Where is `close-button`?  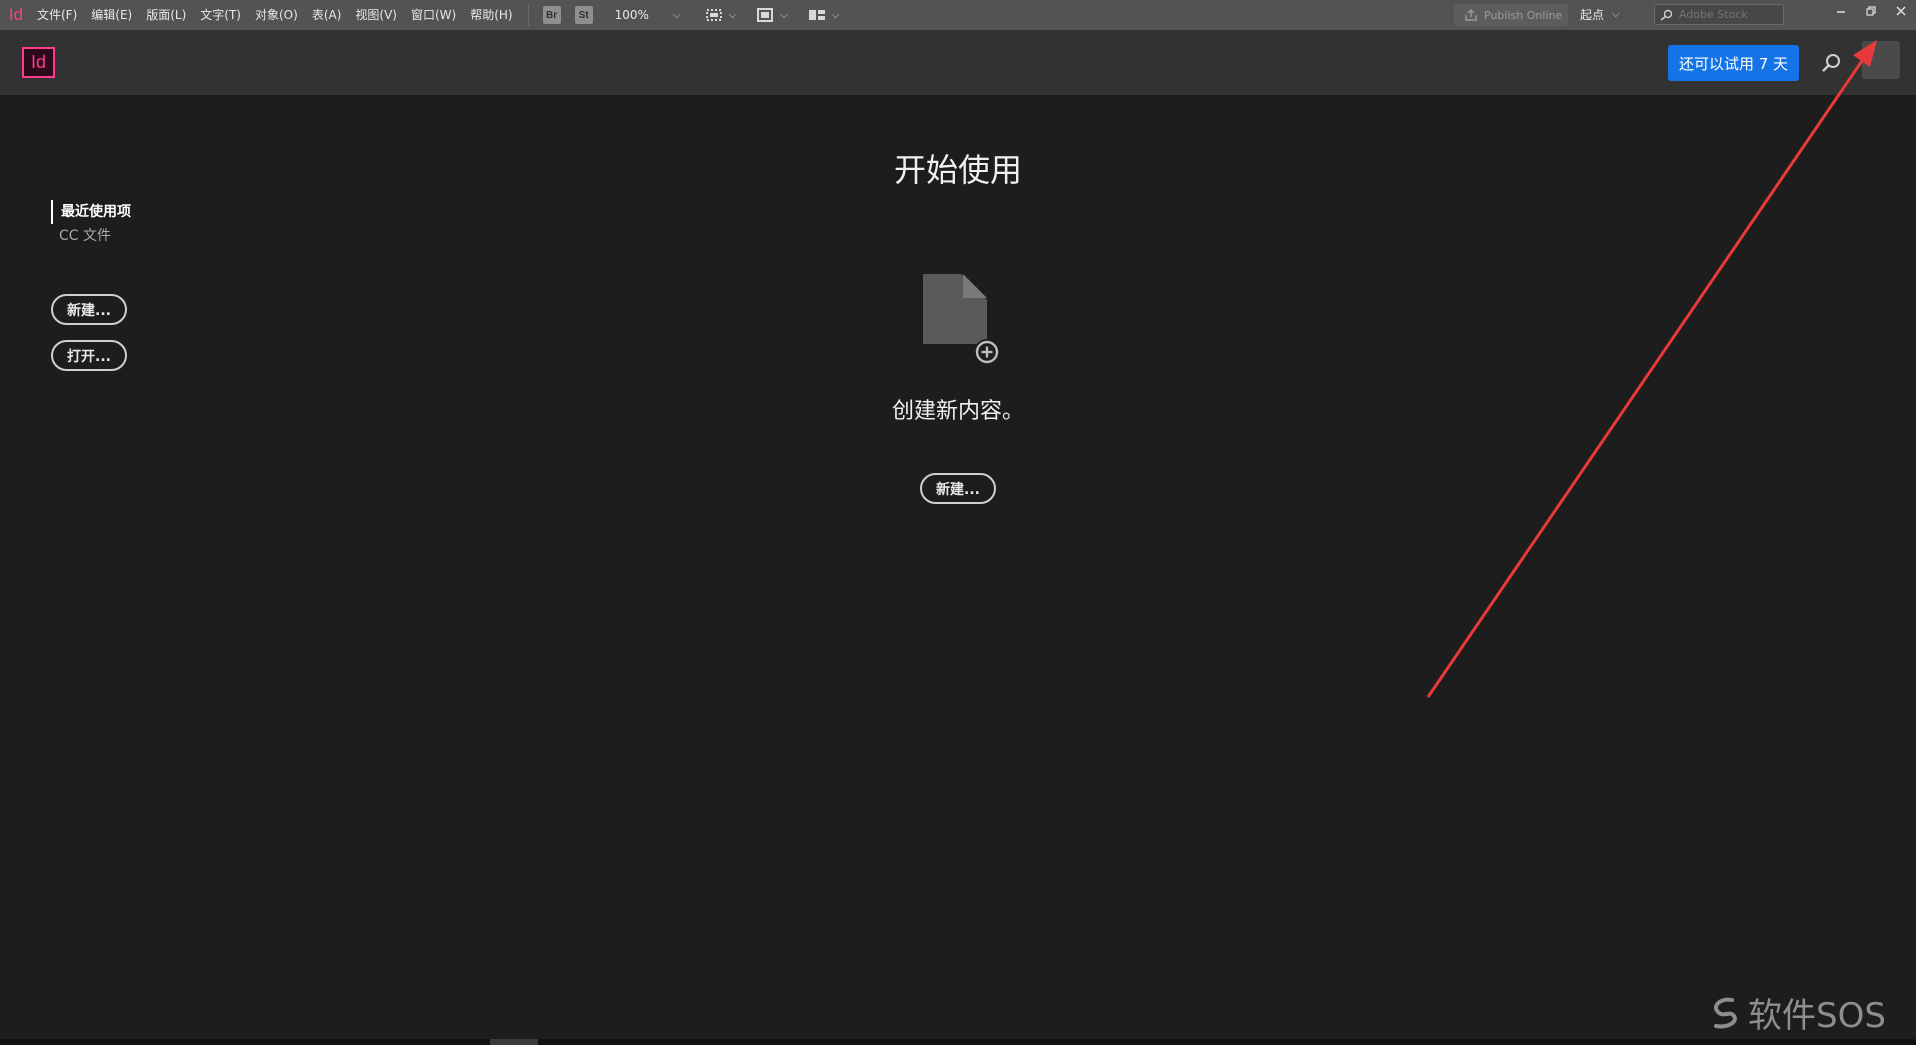
close-button is located at coordinates (1901, 11).